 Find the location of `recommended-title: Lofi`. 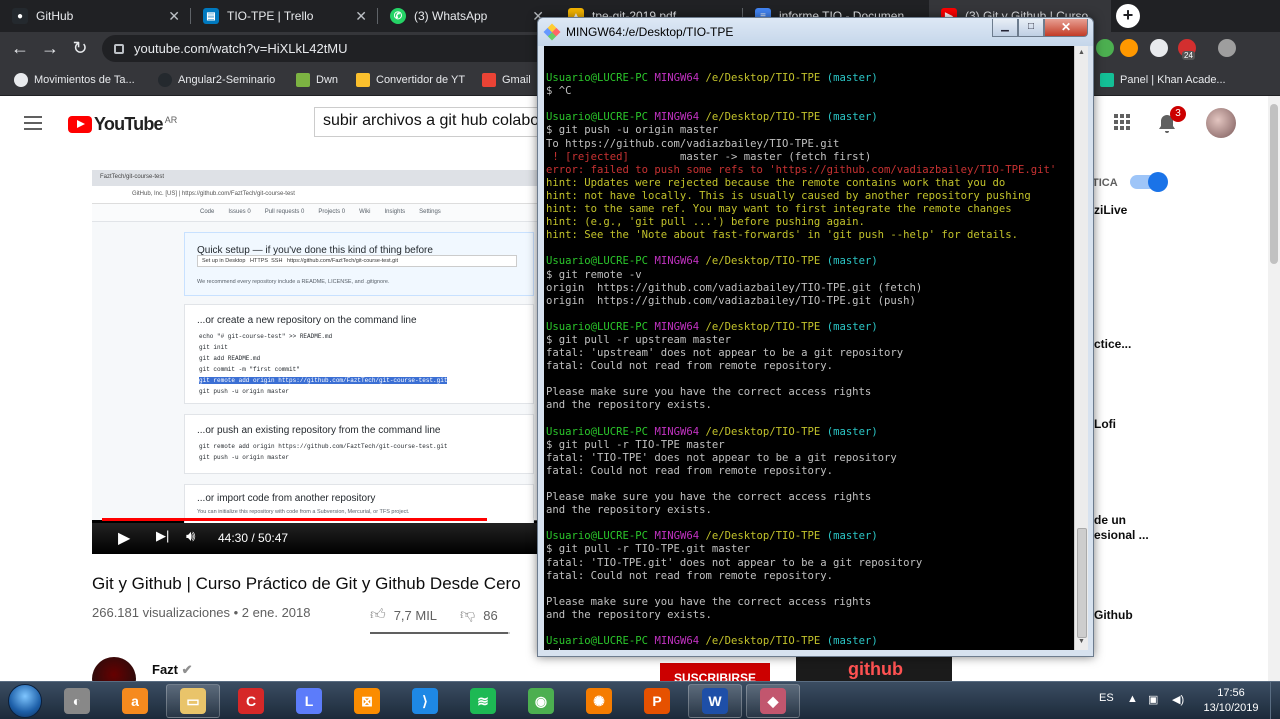

recommended-title: Lofi is located at coordinates (1105, 424).